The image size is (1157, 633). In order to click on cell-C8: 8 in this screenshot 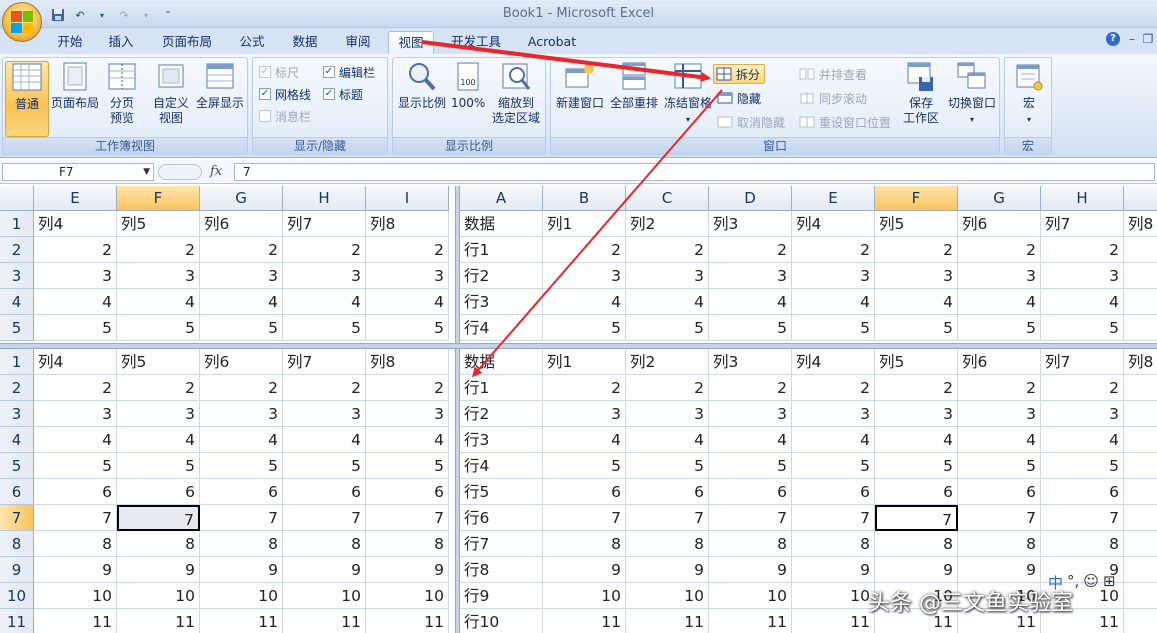, I will do `click(667, 544)`.